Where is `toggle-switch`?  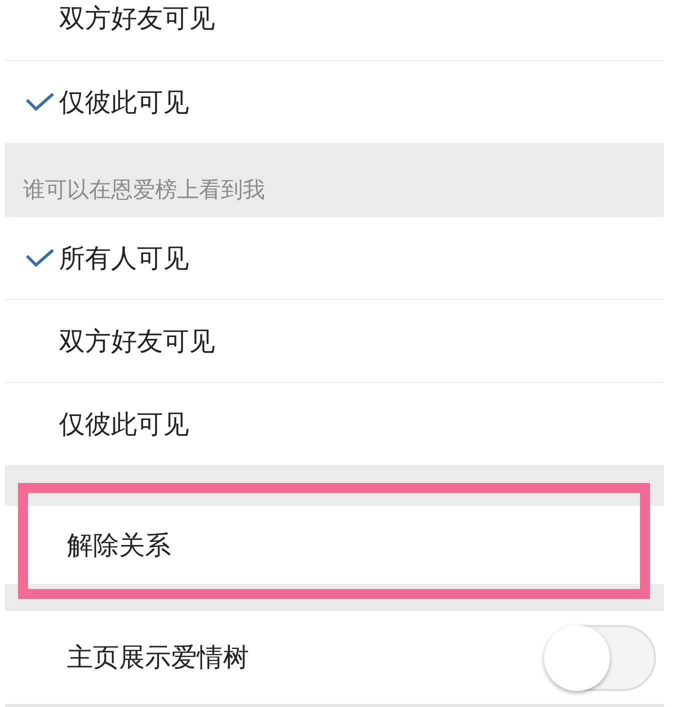 toggle-switch is located at coordinates (600, 657).